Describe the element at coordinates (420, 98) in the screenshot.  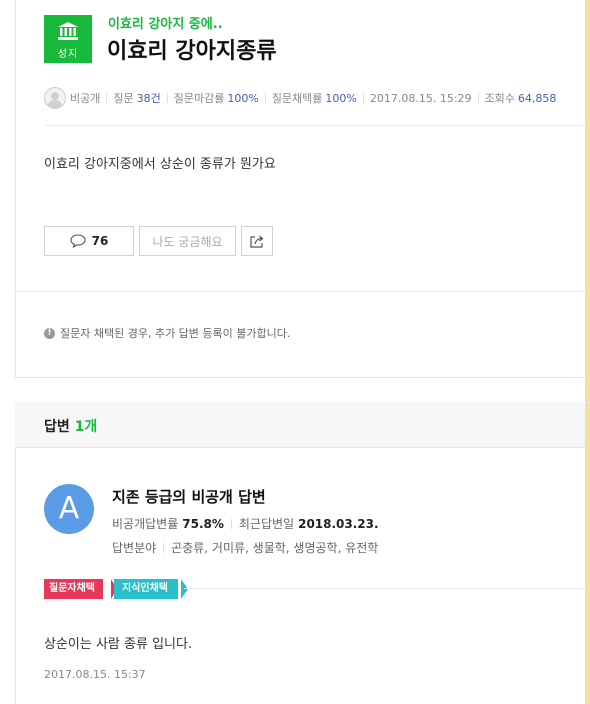
I see `question-date: 2017.08.15. 15:29` at that location.